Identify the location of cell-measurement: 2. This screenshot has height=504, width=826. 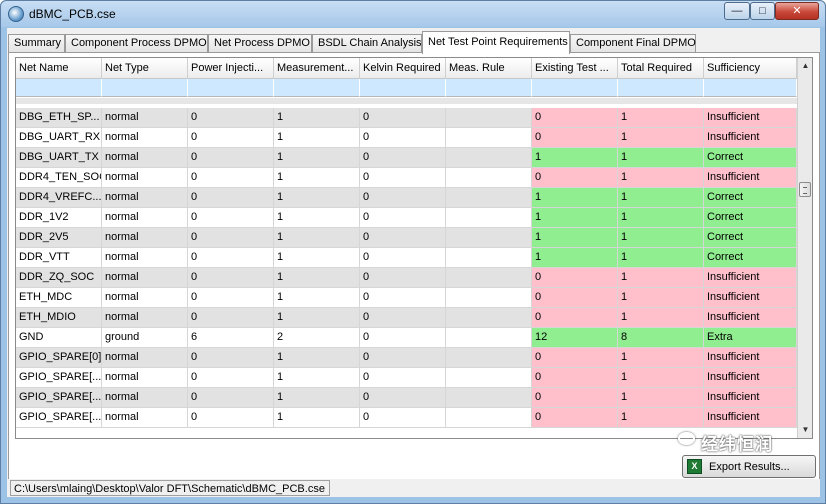
(317, 338).